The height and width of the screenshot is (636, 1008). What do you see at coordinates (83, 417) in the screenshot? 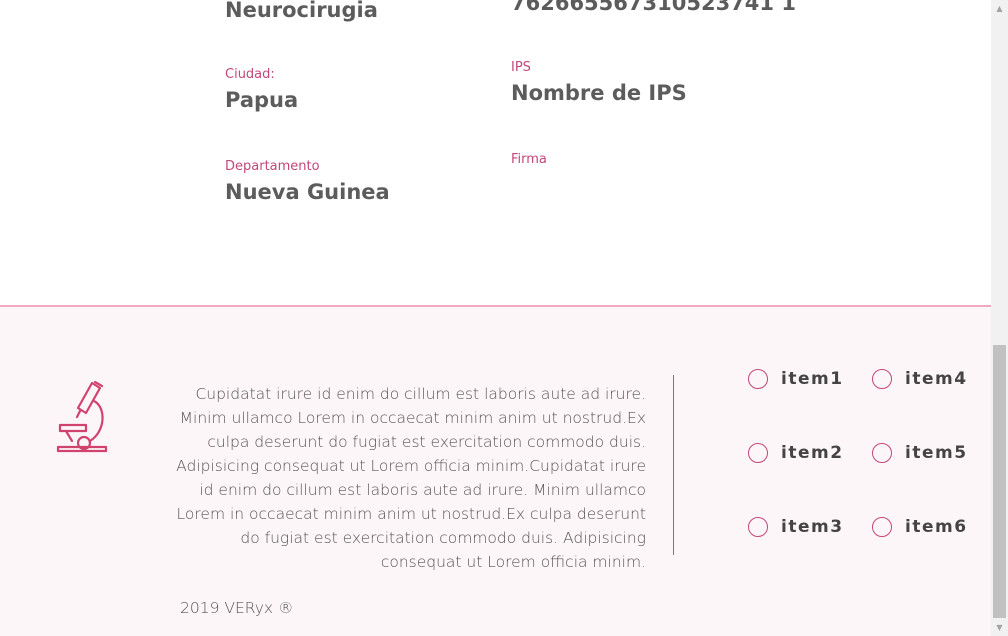
I see `microscope-icon` at bounding box center [83, 417].